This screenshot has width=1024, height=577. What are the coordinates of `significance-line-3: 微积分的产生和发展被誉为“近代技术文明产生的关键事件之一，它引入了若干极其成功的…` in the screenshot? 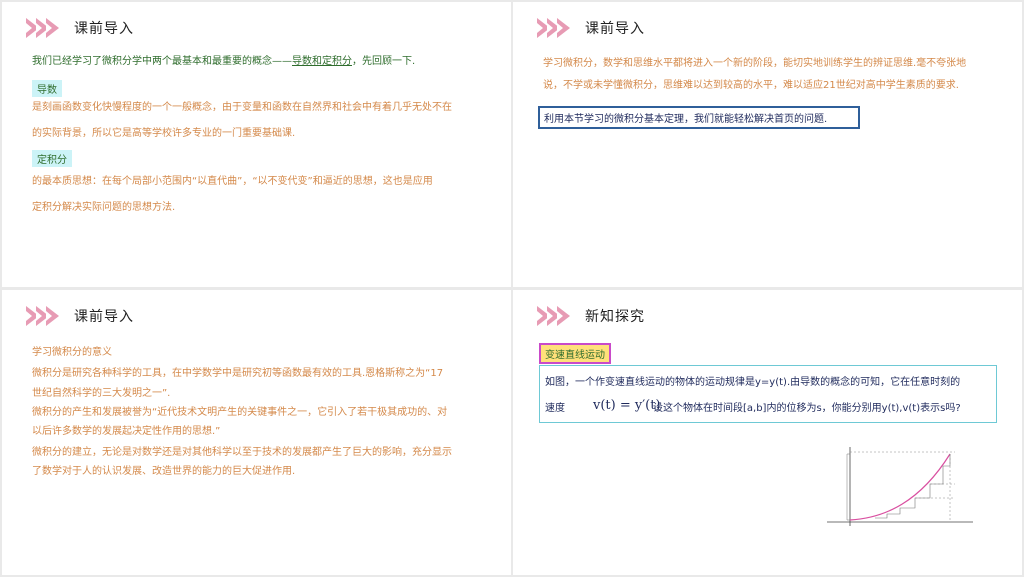 It's located at (240, 412).